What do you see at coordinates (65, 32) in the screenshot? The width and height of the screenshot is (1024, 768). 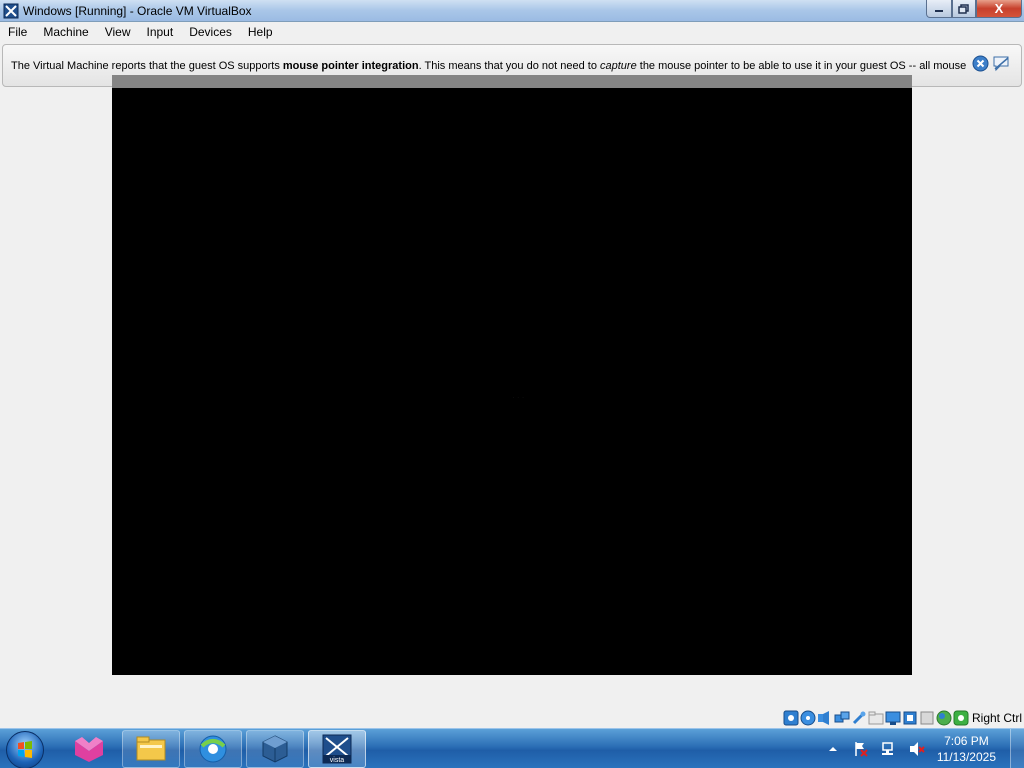 I see `menu-machine: Machine` at bounding box center [65, 32].